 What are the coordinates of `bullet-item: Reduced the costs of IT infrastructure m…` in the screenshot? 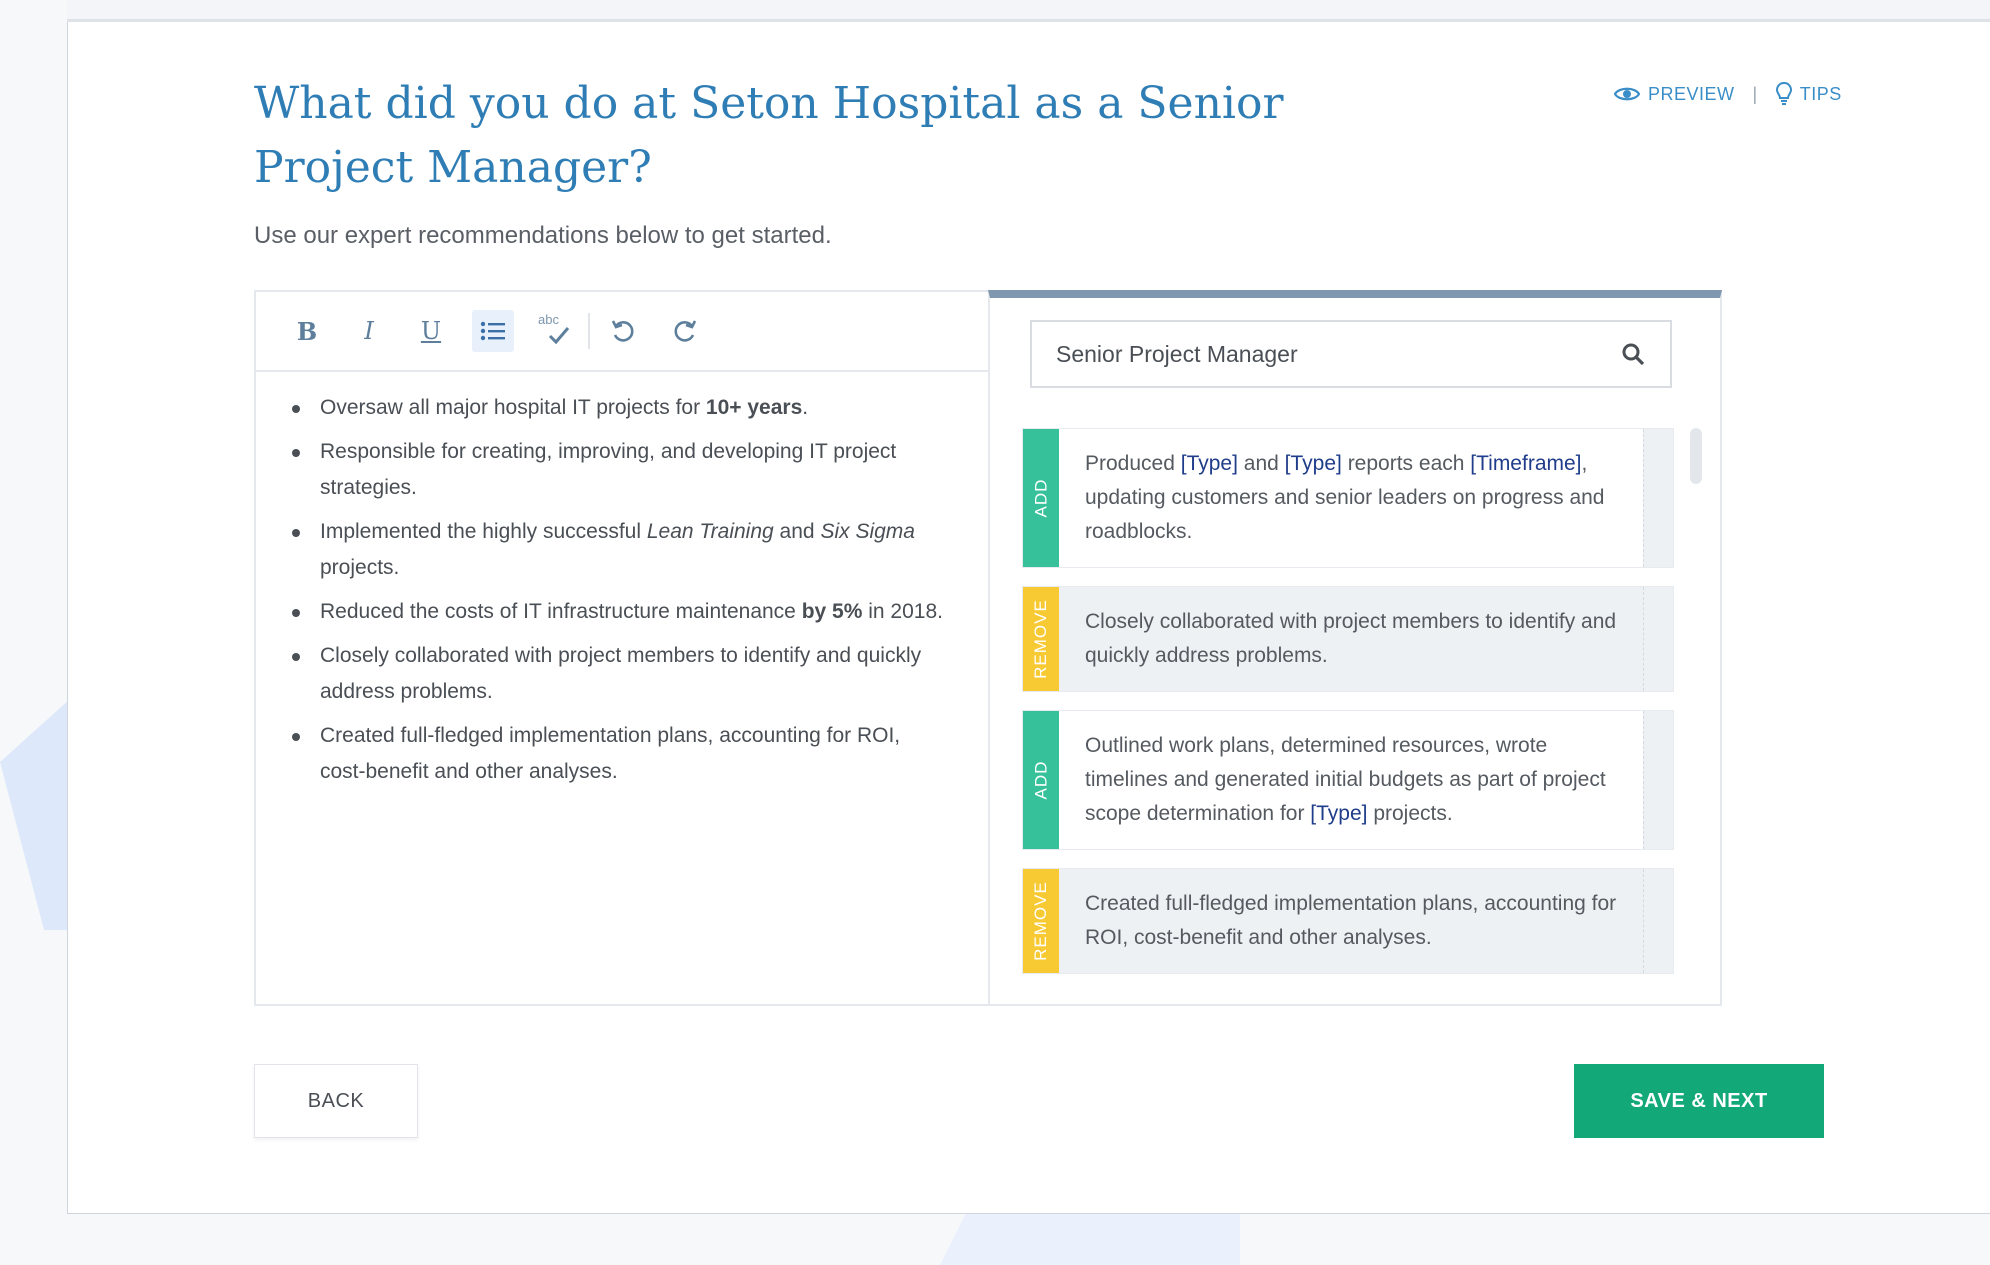 It's located at (619, 612).